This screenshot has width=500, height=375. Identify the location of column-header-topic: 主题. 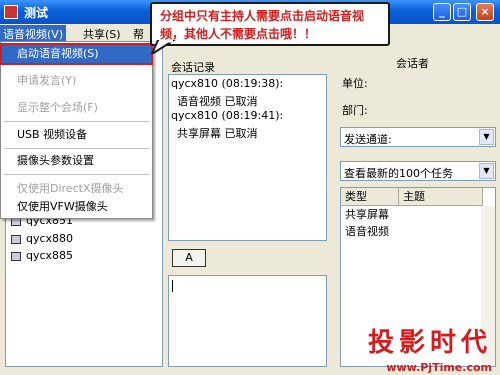
(441, 197).